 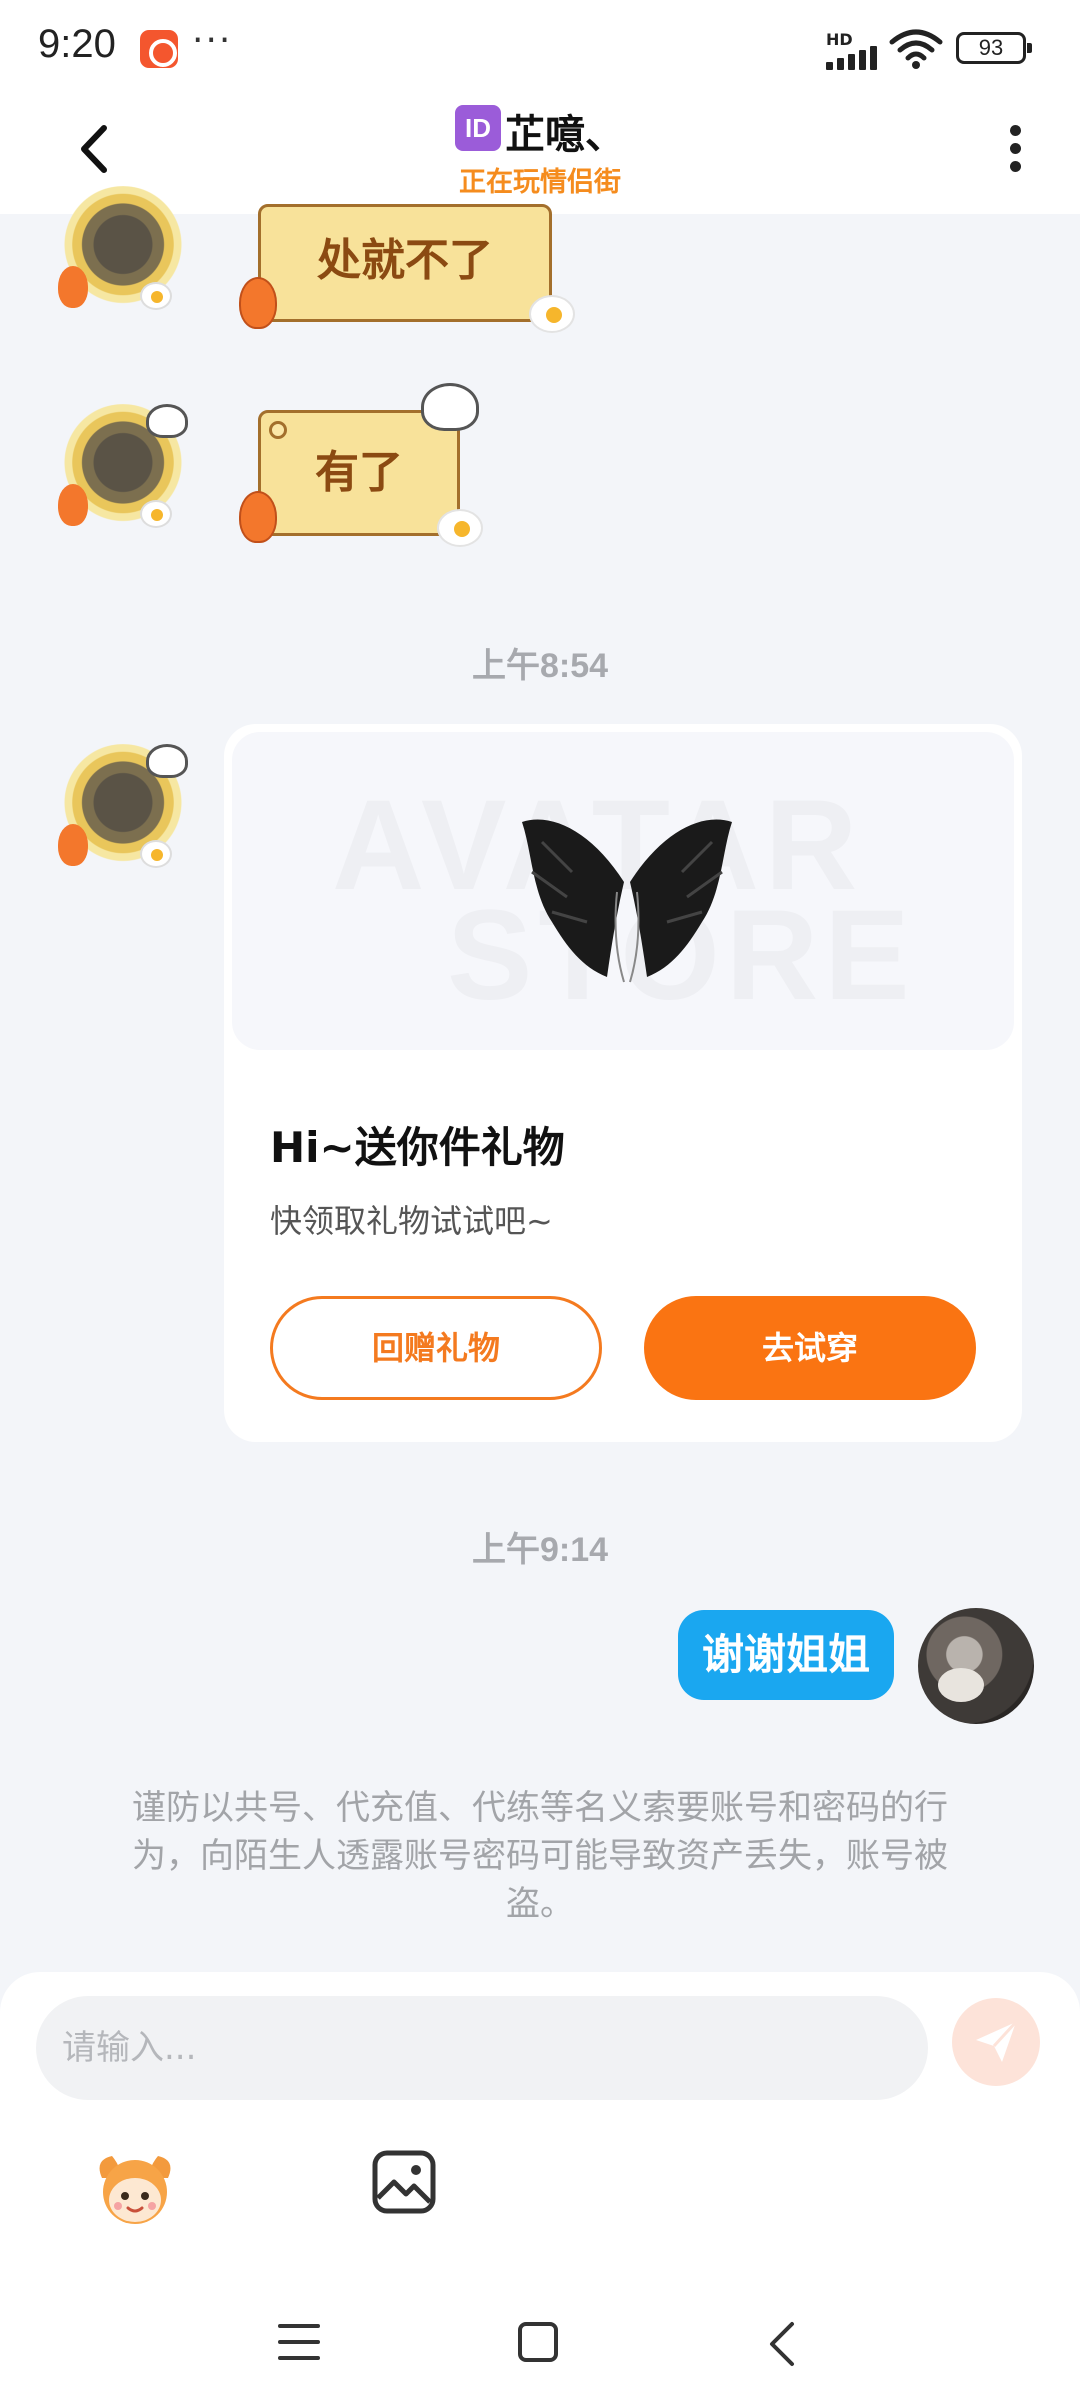 What do you see at coordinates (540, 48) in the screenshot?
I see `status-bar: 9:20 ··· HD 93` at bounding box center [540, 48].